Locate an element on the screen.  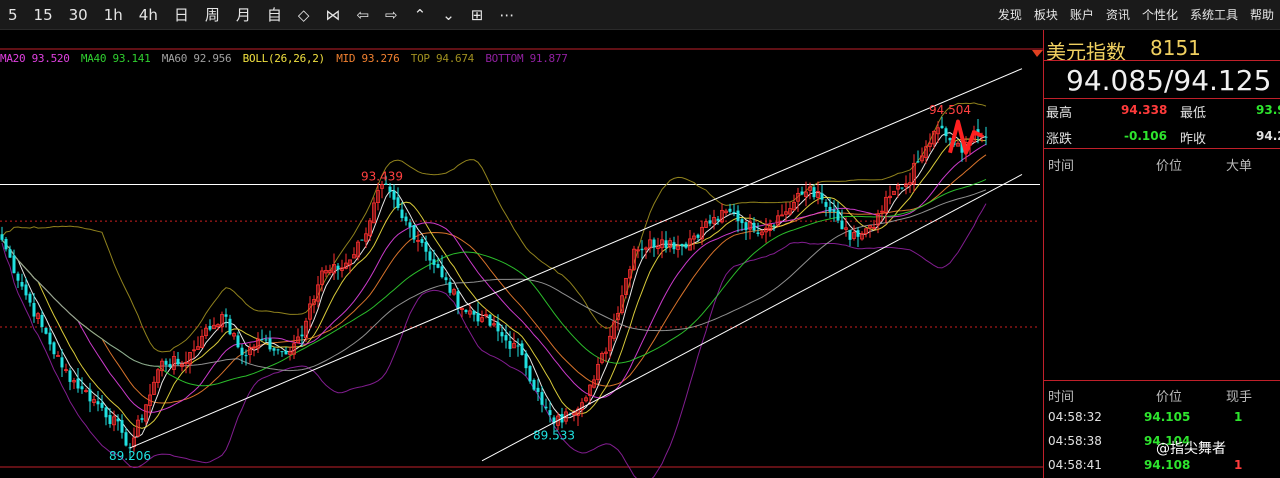
more-icon: ⋯ is located at coordinates (506, 15).